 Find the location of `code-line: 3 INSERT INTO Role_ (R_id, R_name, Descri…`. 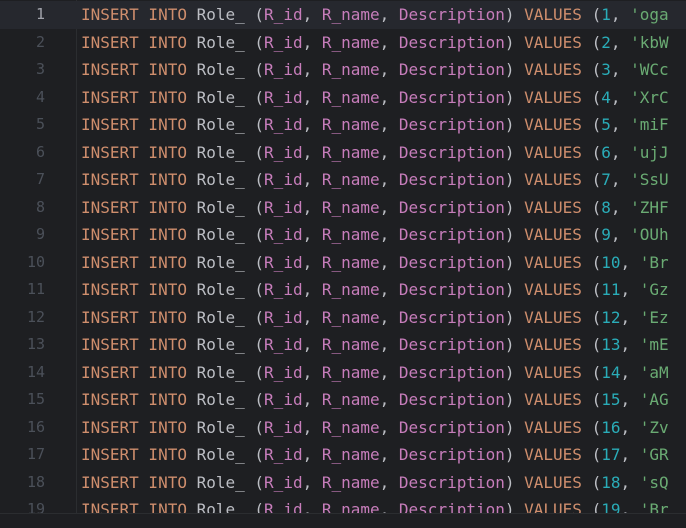

code-line: 3 INSERT INTO Role_ (R_id, R_name, Descri… is located at coordinates (343, 70).